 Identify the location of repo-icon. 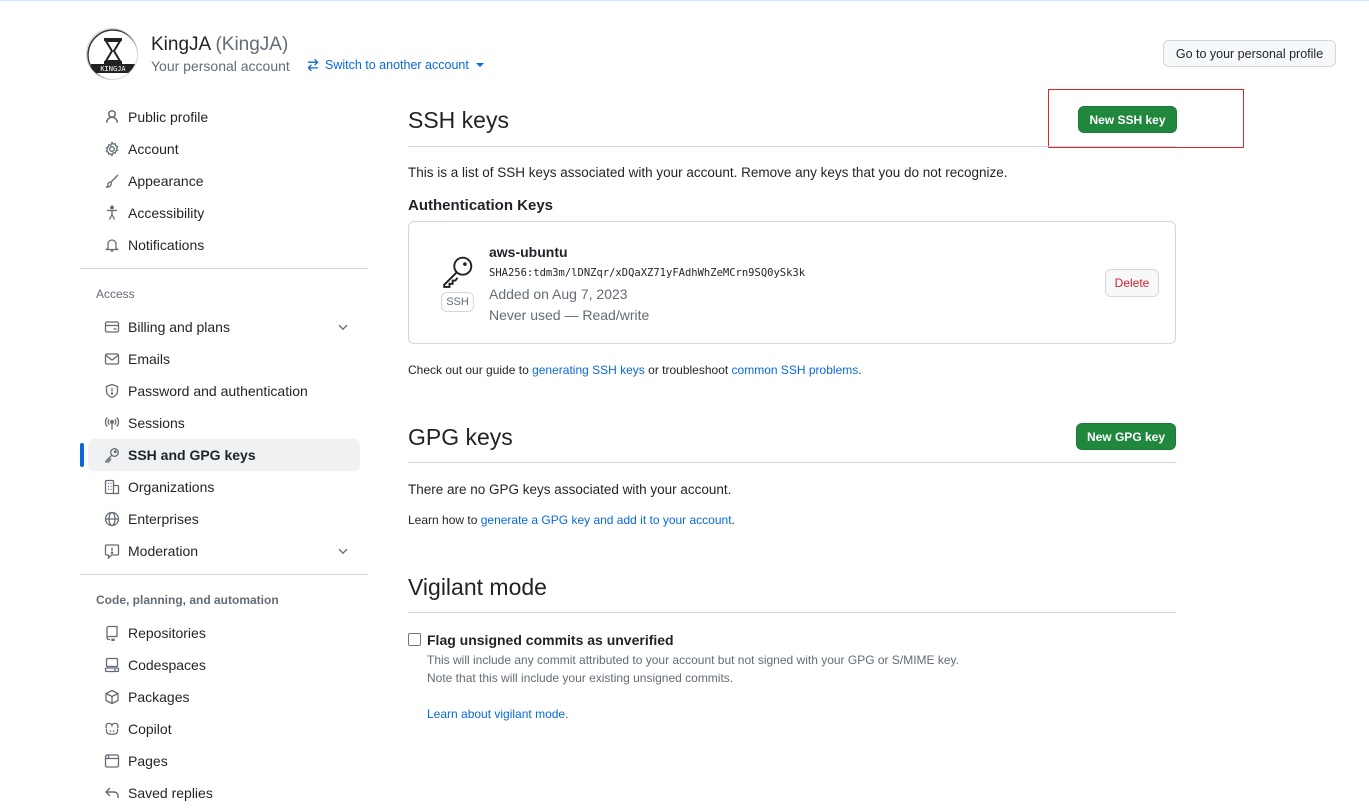
(112, 633).